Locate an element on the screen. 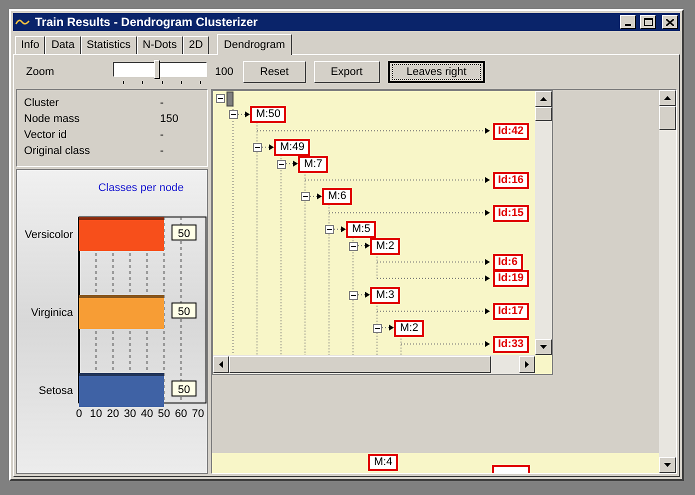  zoom-label: Zoom is located at coordinates (41, 72).